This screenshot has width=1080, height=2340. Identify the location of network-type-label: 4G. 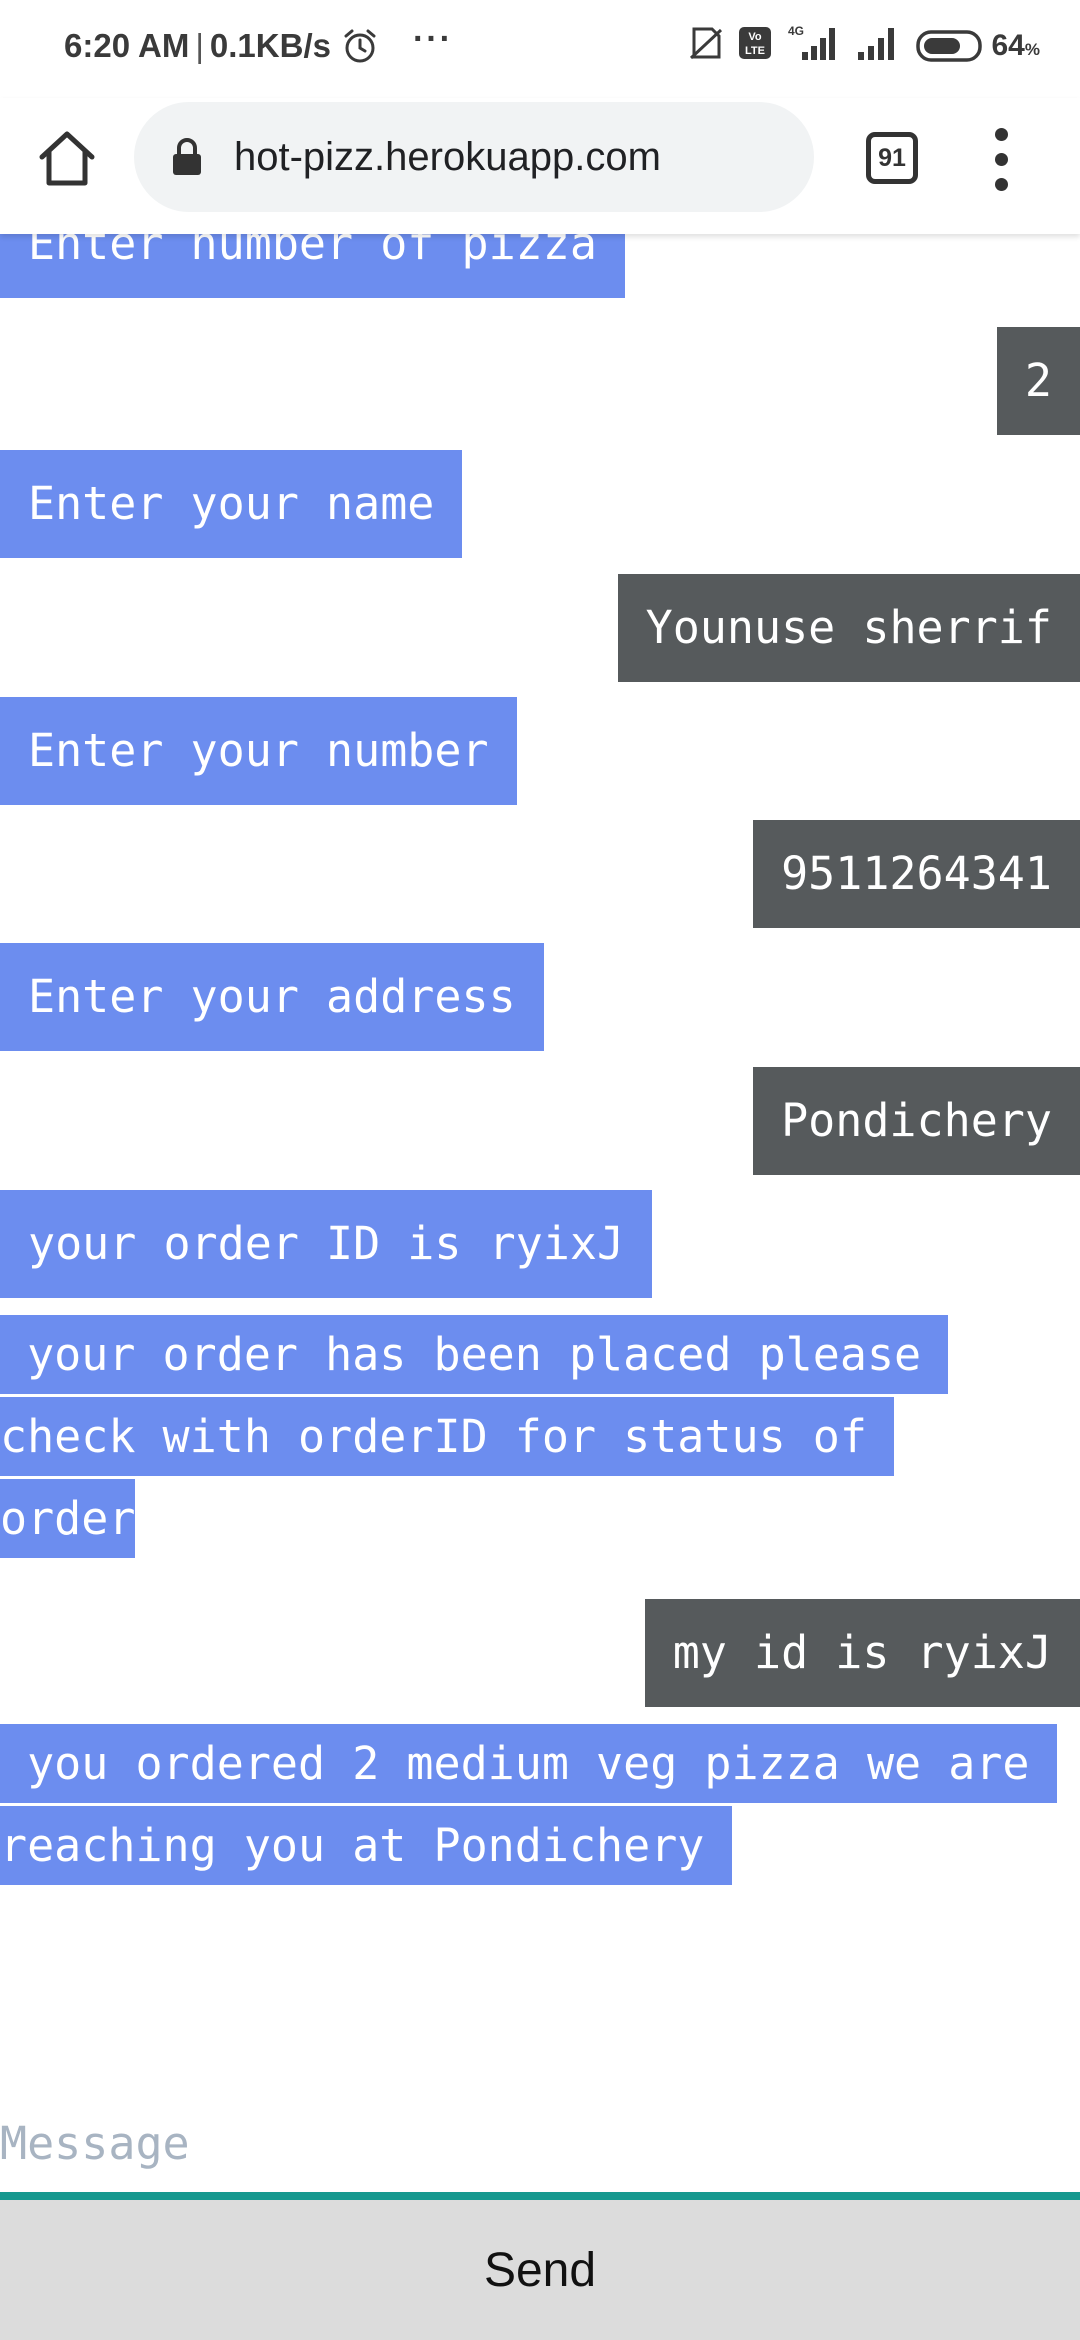
(796, 31).